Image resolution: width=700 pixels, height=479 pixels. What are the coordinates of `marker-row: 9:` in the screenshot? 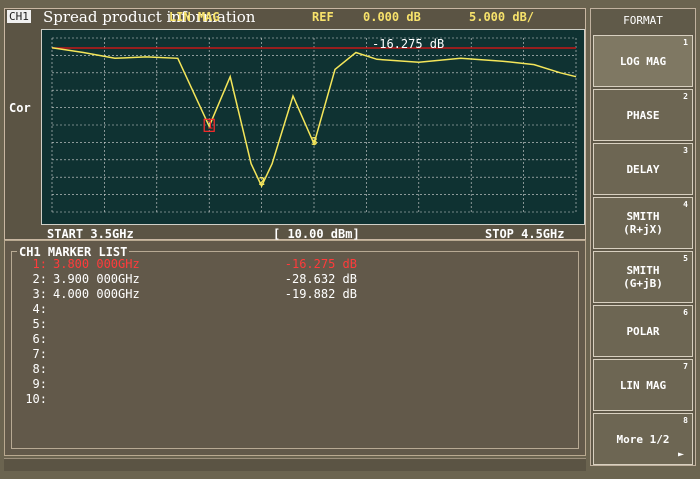 It's located at (186, 384).